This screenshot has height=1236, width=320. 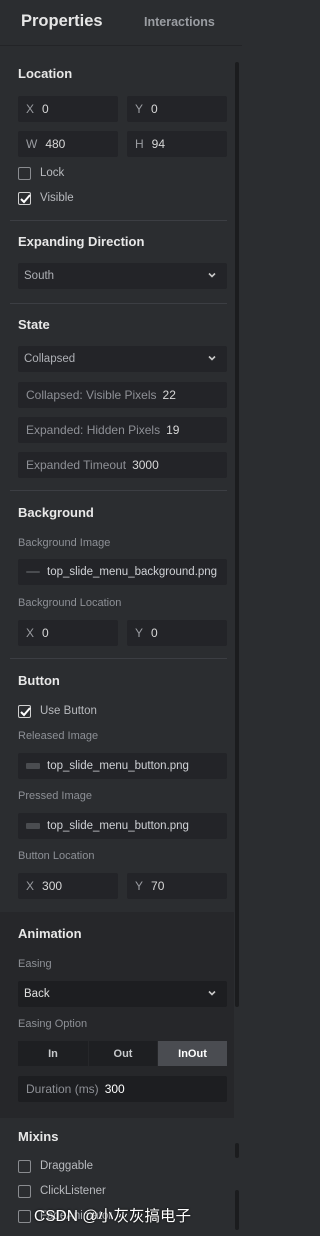 I want to click on location-y-label: Y, so click(x=139, y=109).